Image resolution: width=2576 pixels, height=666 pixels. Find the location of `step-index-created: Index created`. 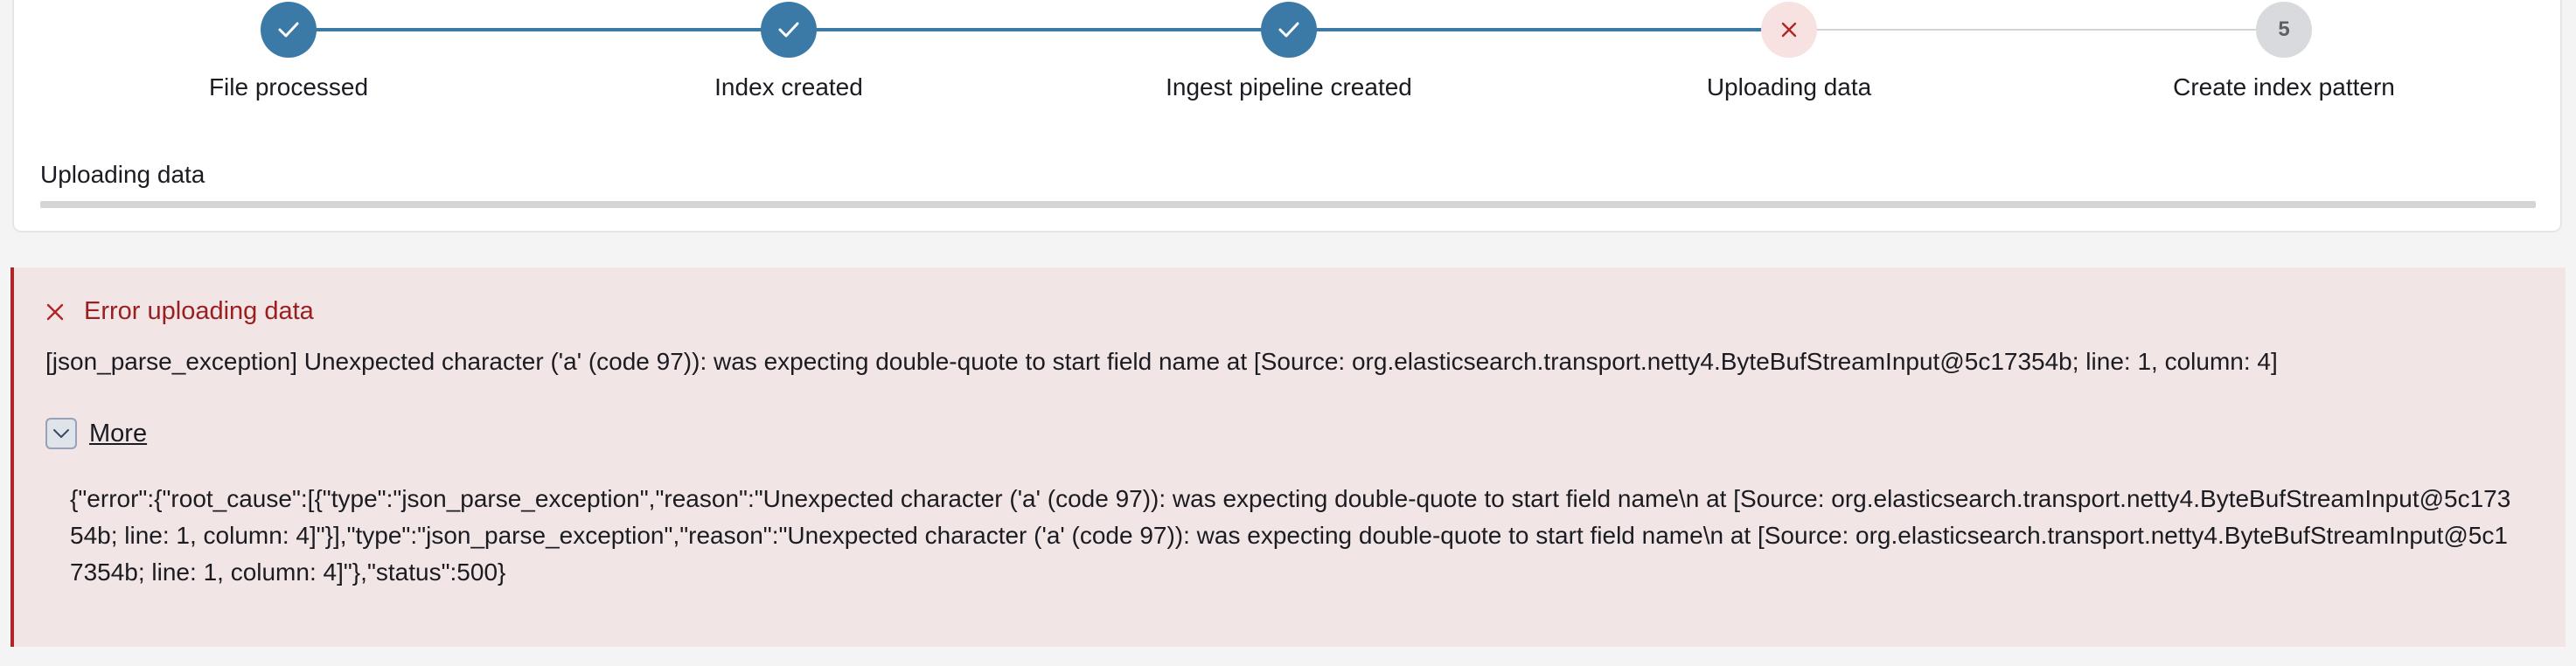

step-index-created: Index created is located at coordinates (789, 51).